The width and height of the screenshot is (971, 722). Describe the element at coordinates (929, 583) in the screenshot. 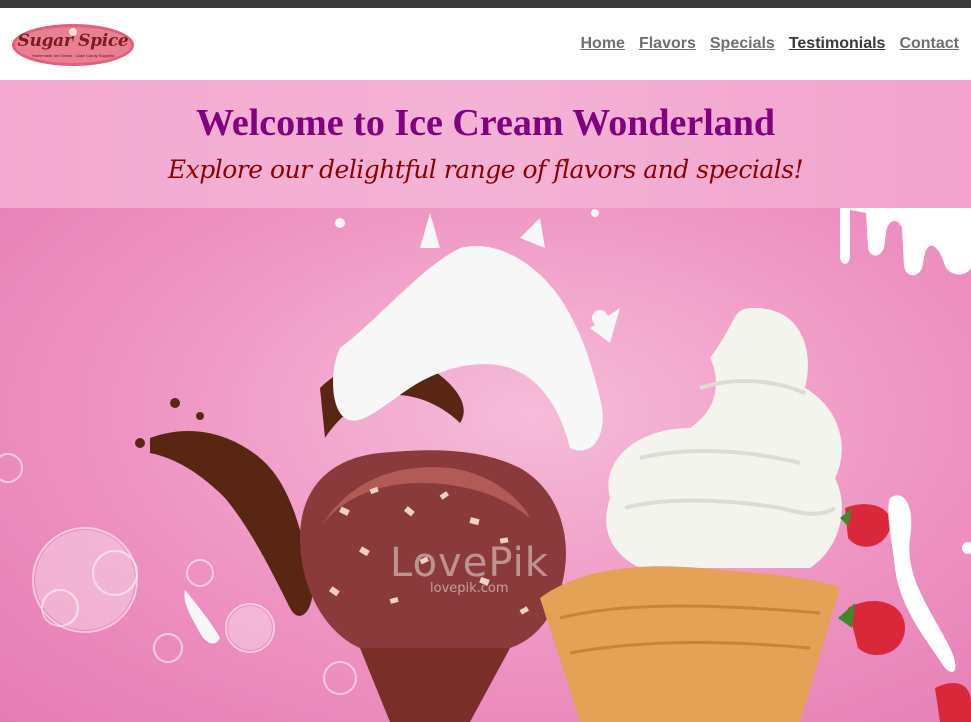

I see `milk-splash-right-icon` at that location.